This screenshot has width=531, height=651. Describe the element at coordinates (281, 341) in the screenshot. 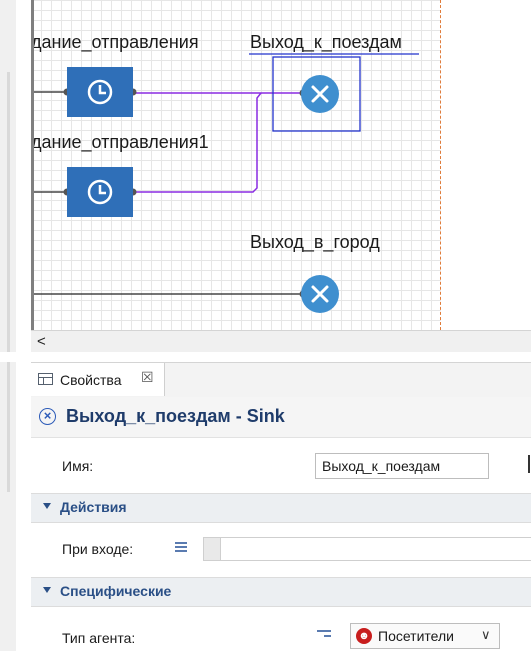

I see `horizontal-scrollbar: <` at that location.